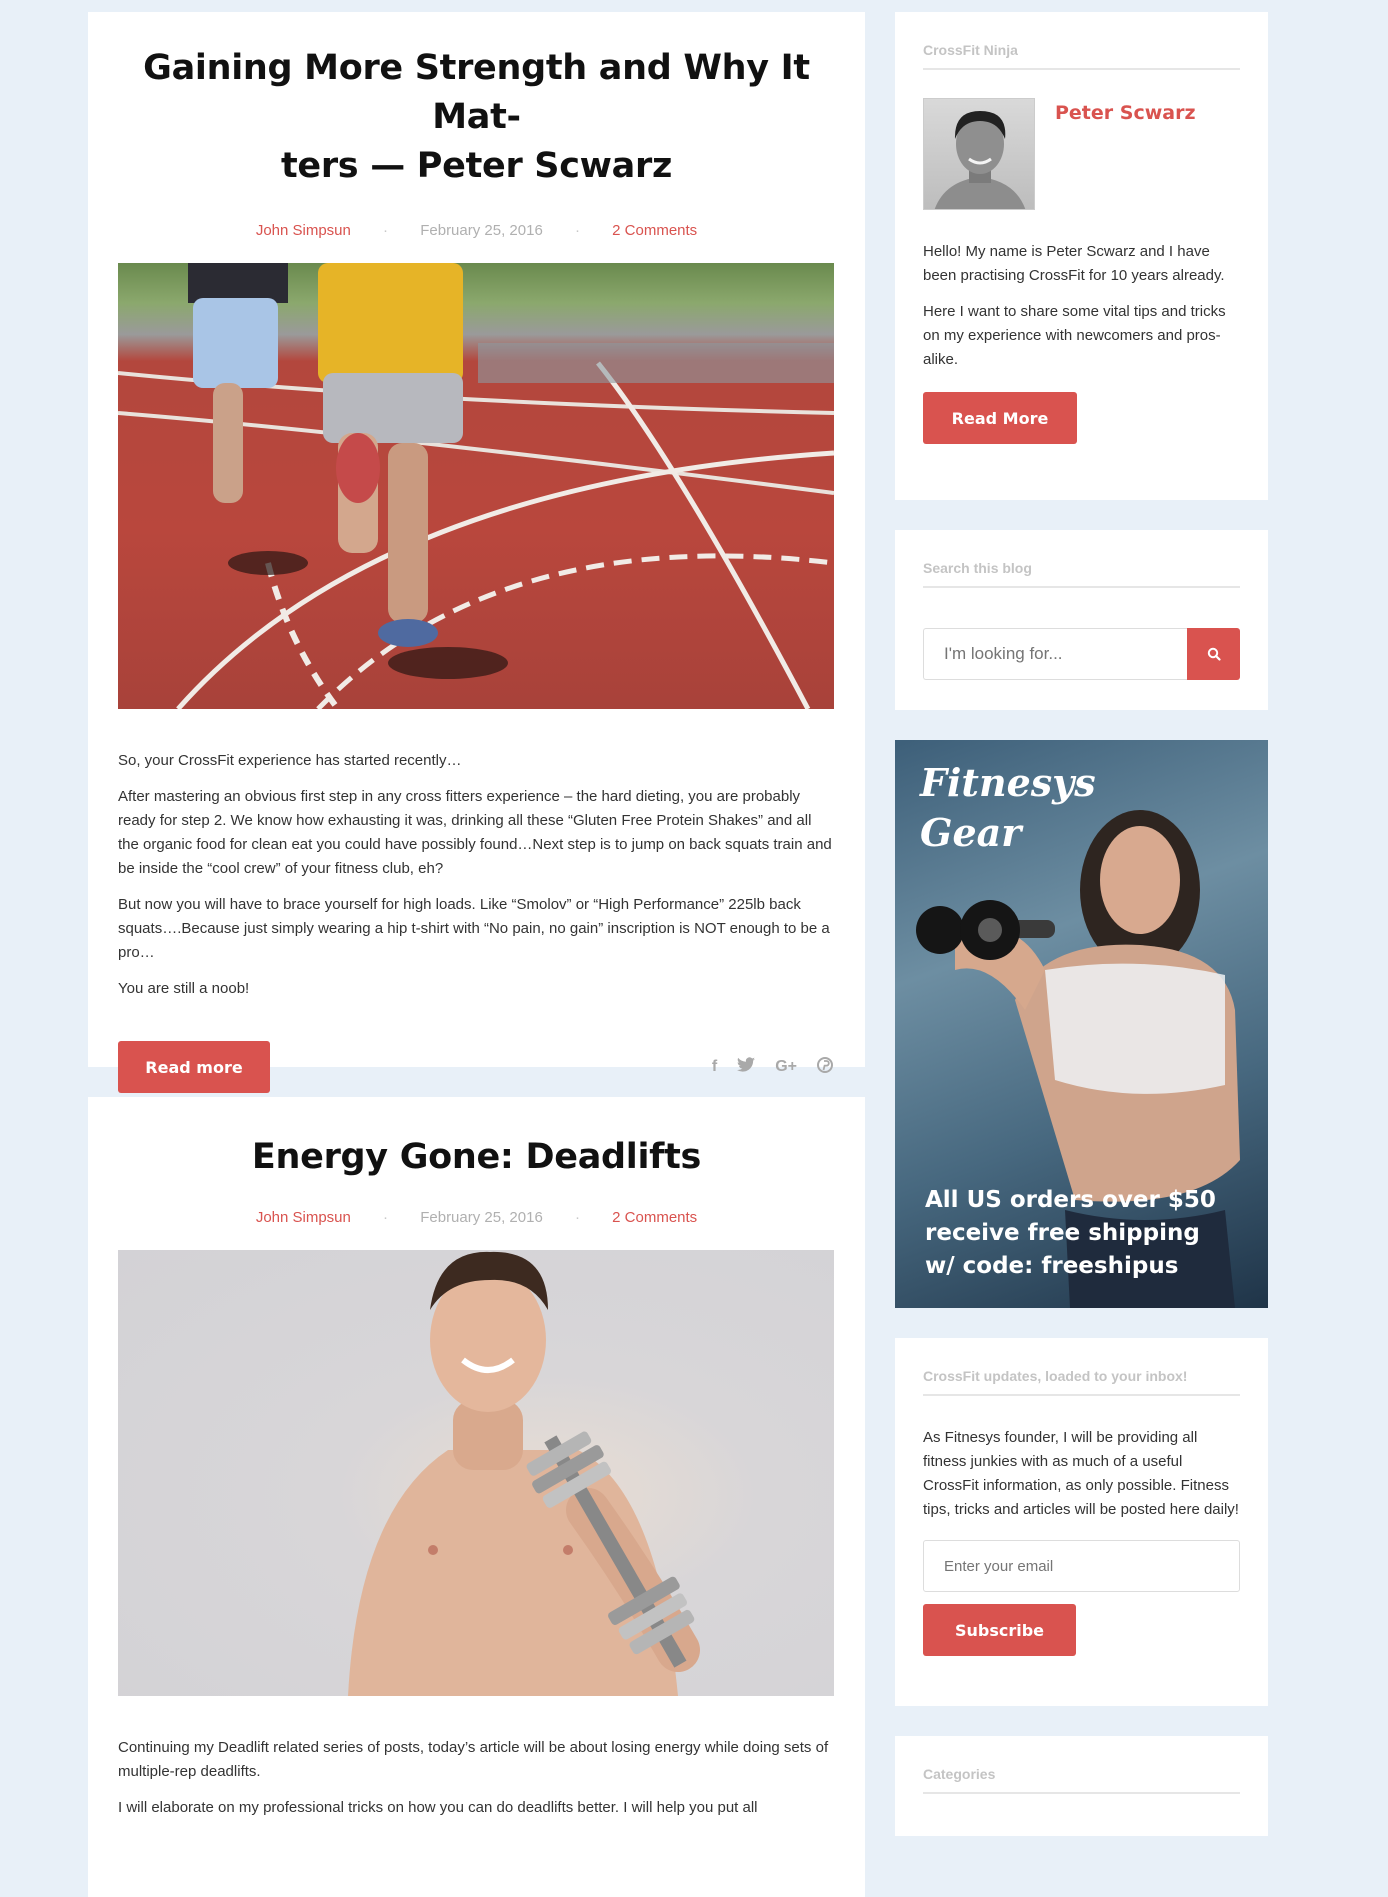  I want to click on post-image-running-track, so click(476, 486).